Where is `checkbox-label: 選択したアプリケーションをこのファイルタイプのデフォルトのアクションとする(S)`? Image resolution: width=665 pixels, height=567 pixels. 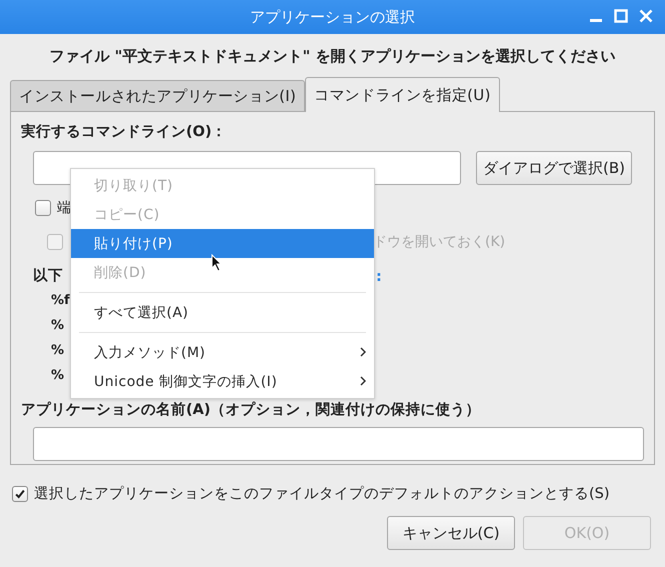 checkbox-label: 選択したアプリケーションをこのファイルタイプのデフォルトのアクションとする(S) is located at coordinates (322, 493).